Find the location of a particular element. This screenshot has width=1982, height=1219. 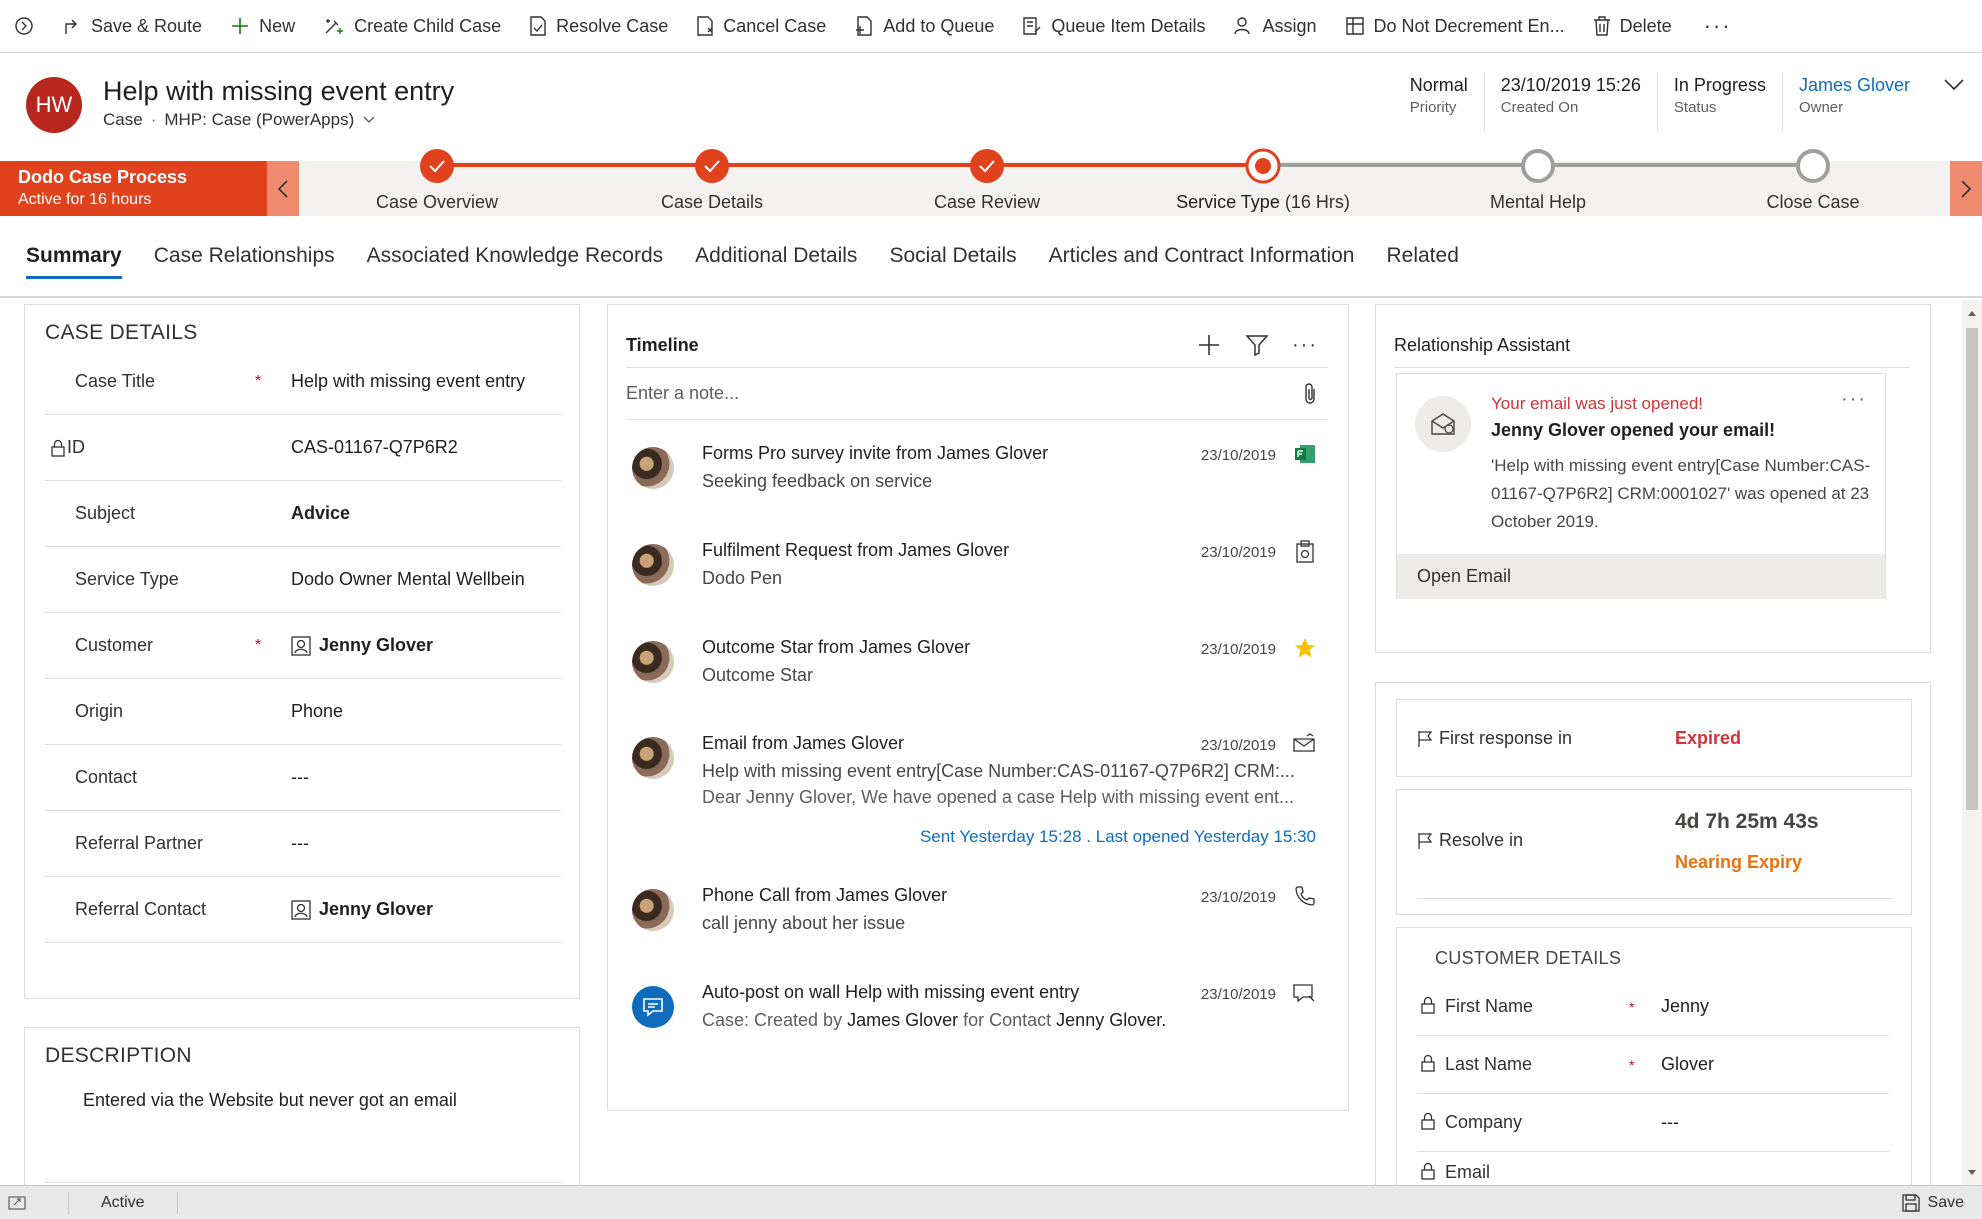

tab-associated-knowledge-records: Associated Knowledge Records is located at coordinates (515, 256).